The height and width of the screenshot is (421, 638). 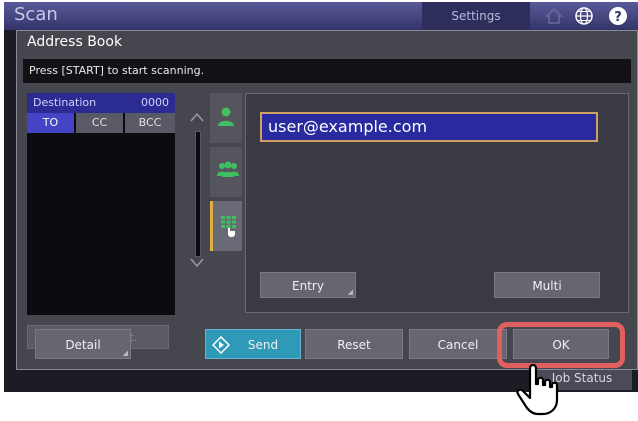 What do you see at coordinates (228, 169) in the screenshot?
I see `group-icon` at bounding box center [228, 169].